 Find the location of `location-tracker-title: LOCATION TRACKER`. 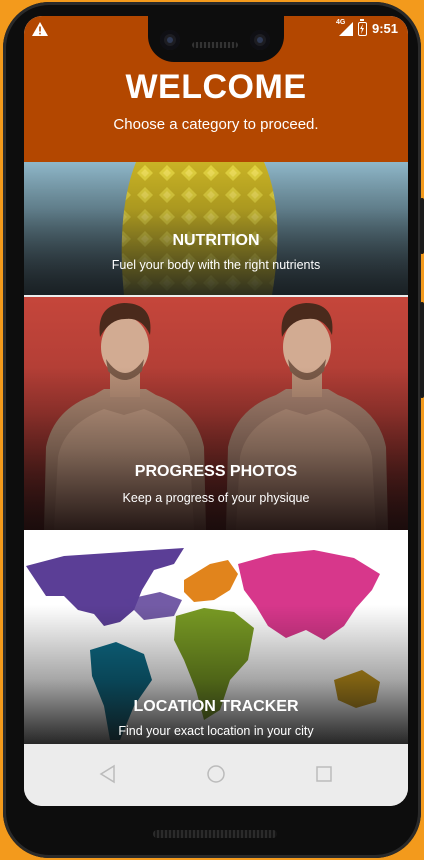

location-tracker-title: LOCATION TRACKER is located at coordinates (216, 706).